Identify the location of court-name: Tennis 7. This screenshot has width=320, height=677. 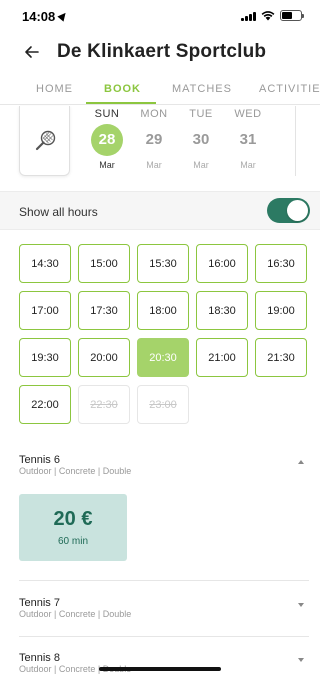
(39, 603).